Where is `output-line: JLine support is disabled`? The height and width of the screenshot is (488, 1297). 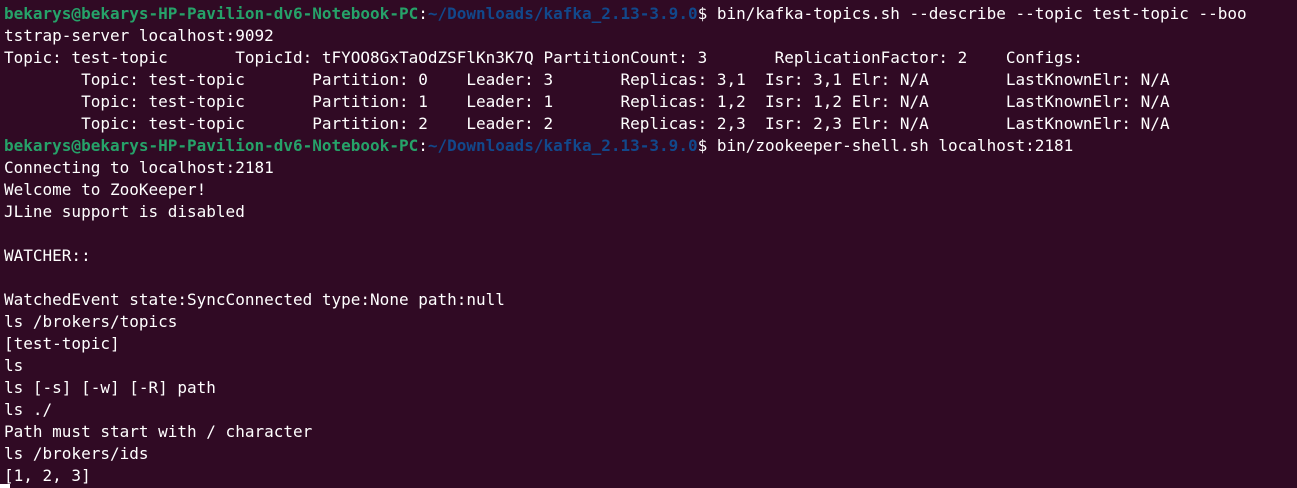
output-line: JLine support is disabled is located at coordinates (124, 211).